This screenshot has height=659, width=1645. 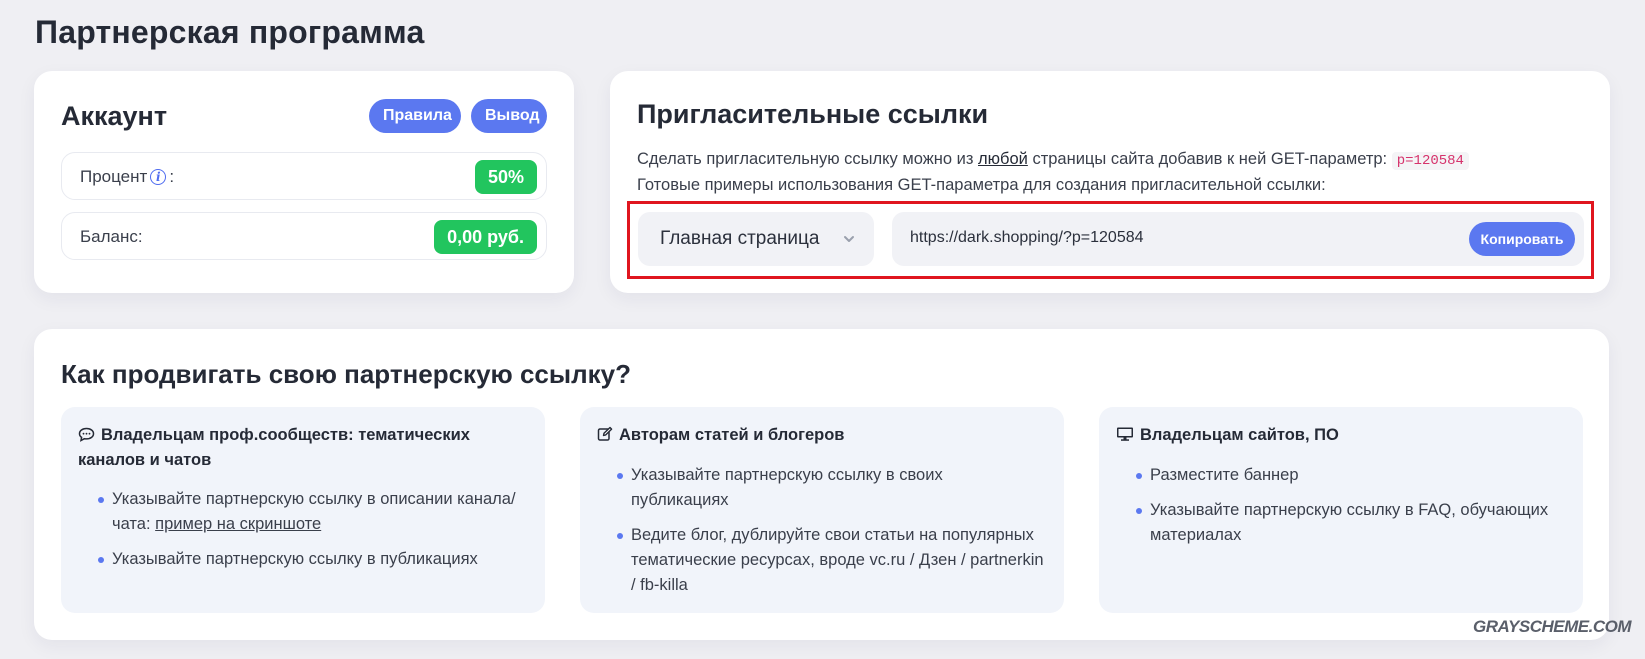 What do you see at coordinates (1224, 475) in the screenshot?
I see `list-item-text: Разместите баннер` at bounding box center [1224, 475].